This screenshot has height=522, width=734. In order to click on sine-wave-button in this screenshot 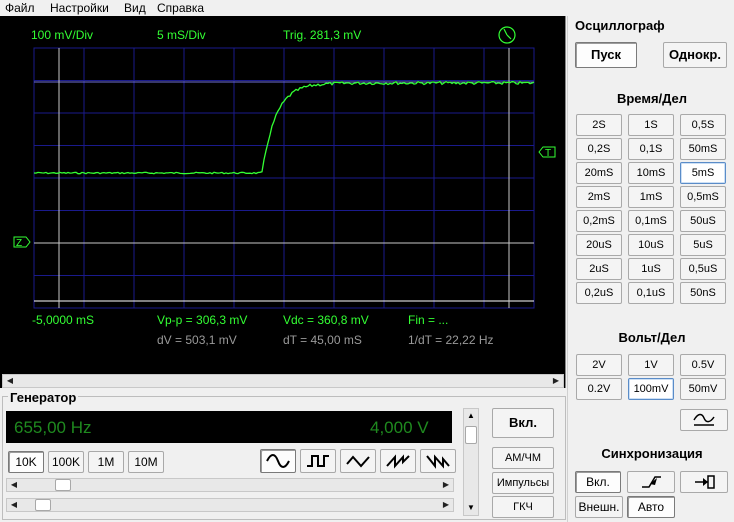, I will do `click(278, 461)`.